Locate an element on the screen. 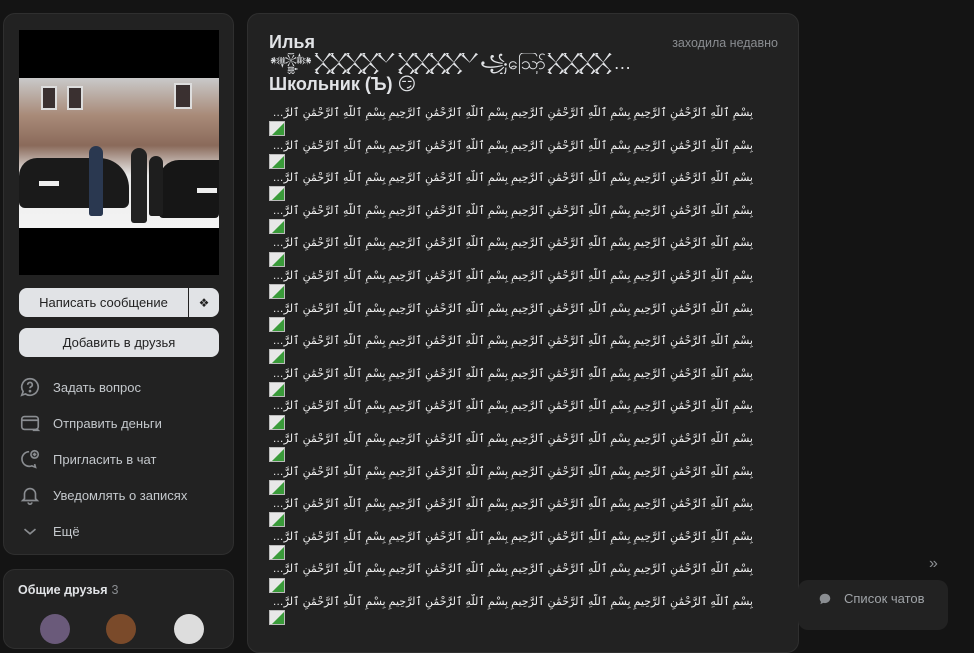  menu-label: Уведомлять о записях is located at coordinates (120, 495).